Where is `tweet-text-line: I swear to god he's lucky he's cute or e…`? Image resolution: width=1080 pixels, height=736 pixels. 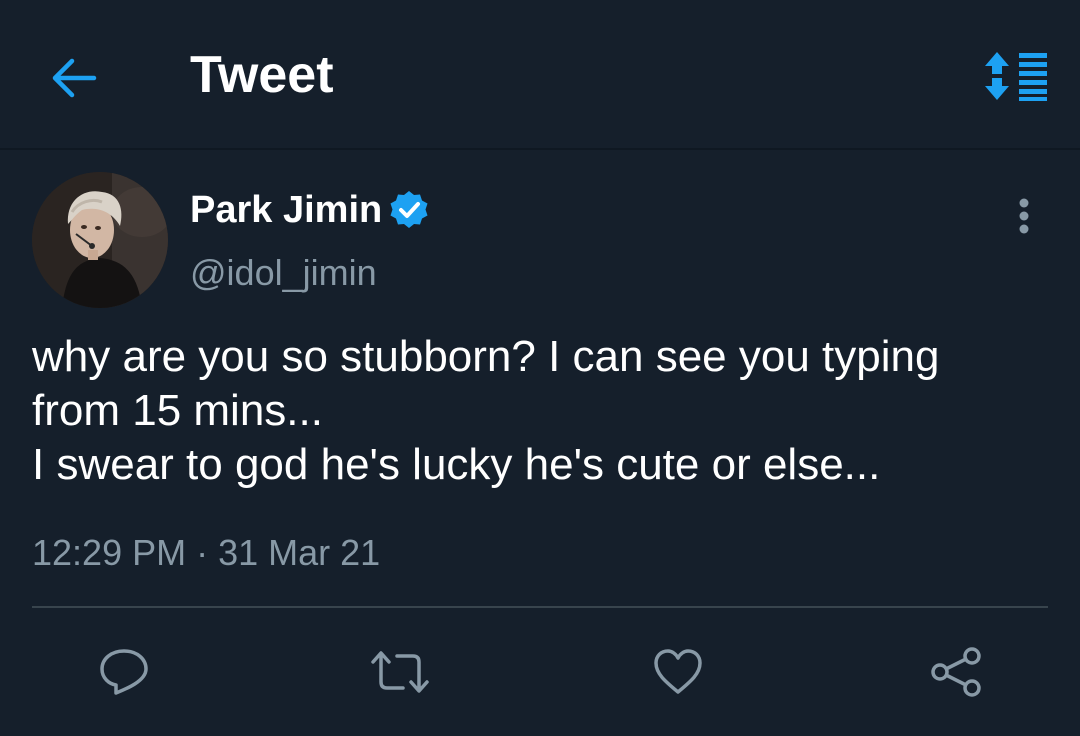
tweet-text-line: I swear to god he's lucky he's cute or e… is located at coordinates (456, 464).